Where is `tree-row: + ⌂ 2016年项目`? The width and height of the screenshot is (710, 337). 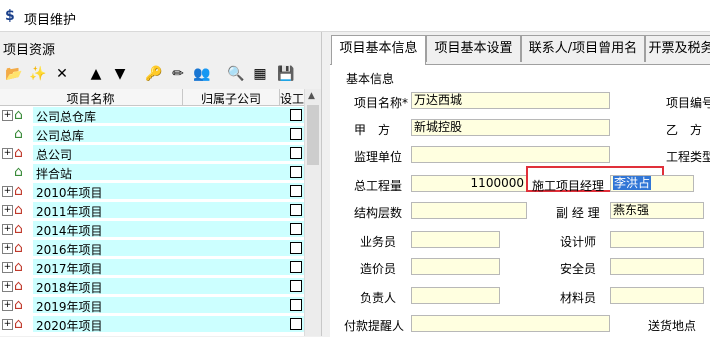
tree-row: + ⌂ 2016年项目 is located at coordinates (160, 248).